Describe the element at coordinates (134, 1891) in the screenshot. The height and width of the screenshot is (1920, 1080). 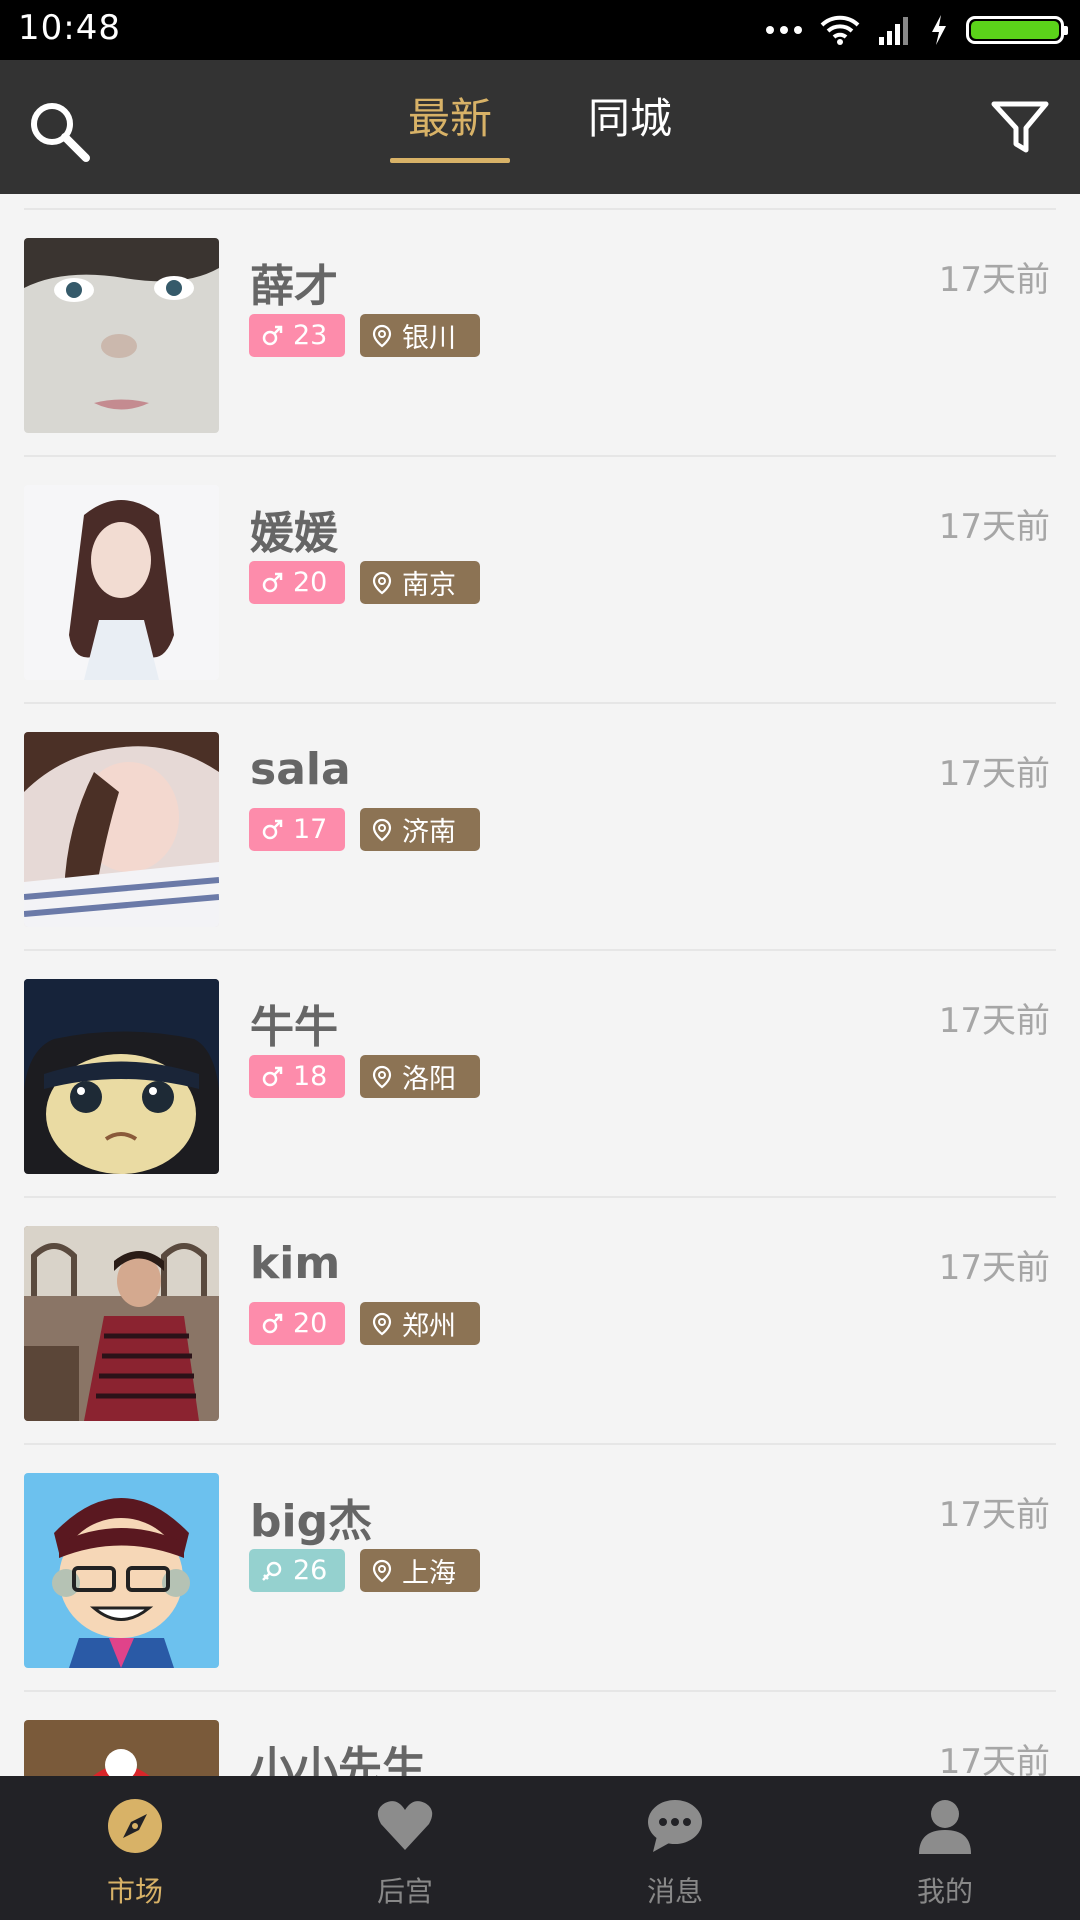
I see `nav-label: 市场` at that location.